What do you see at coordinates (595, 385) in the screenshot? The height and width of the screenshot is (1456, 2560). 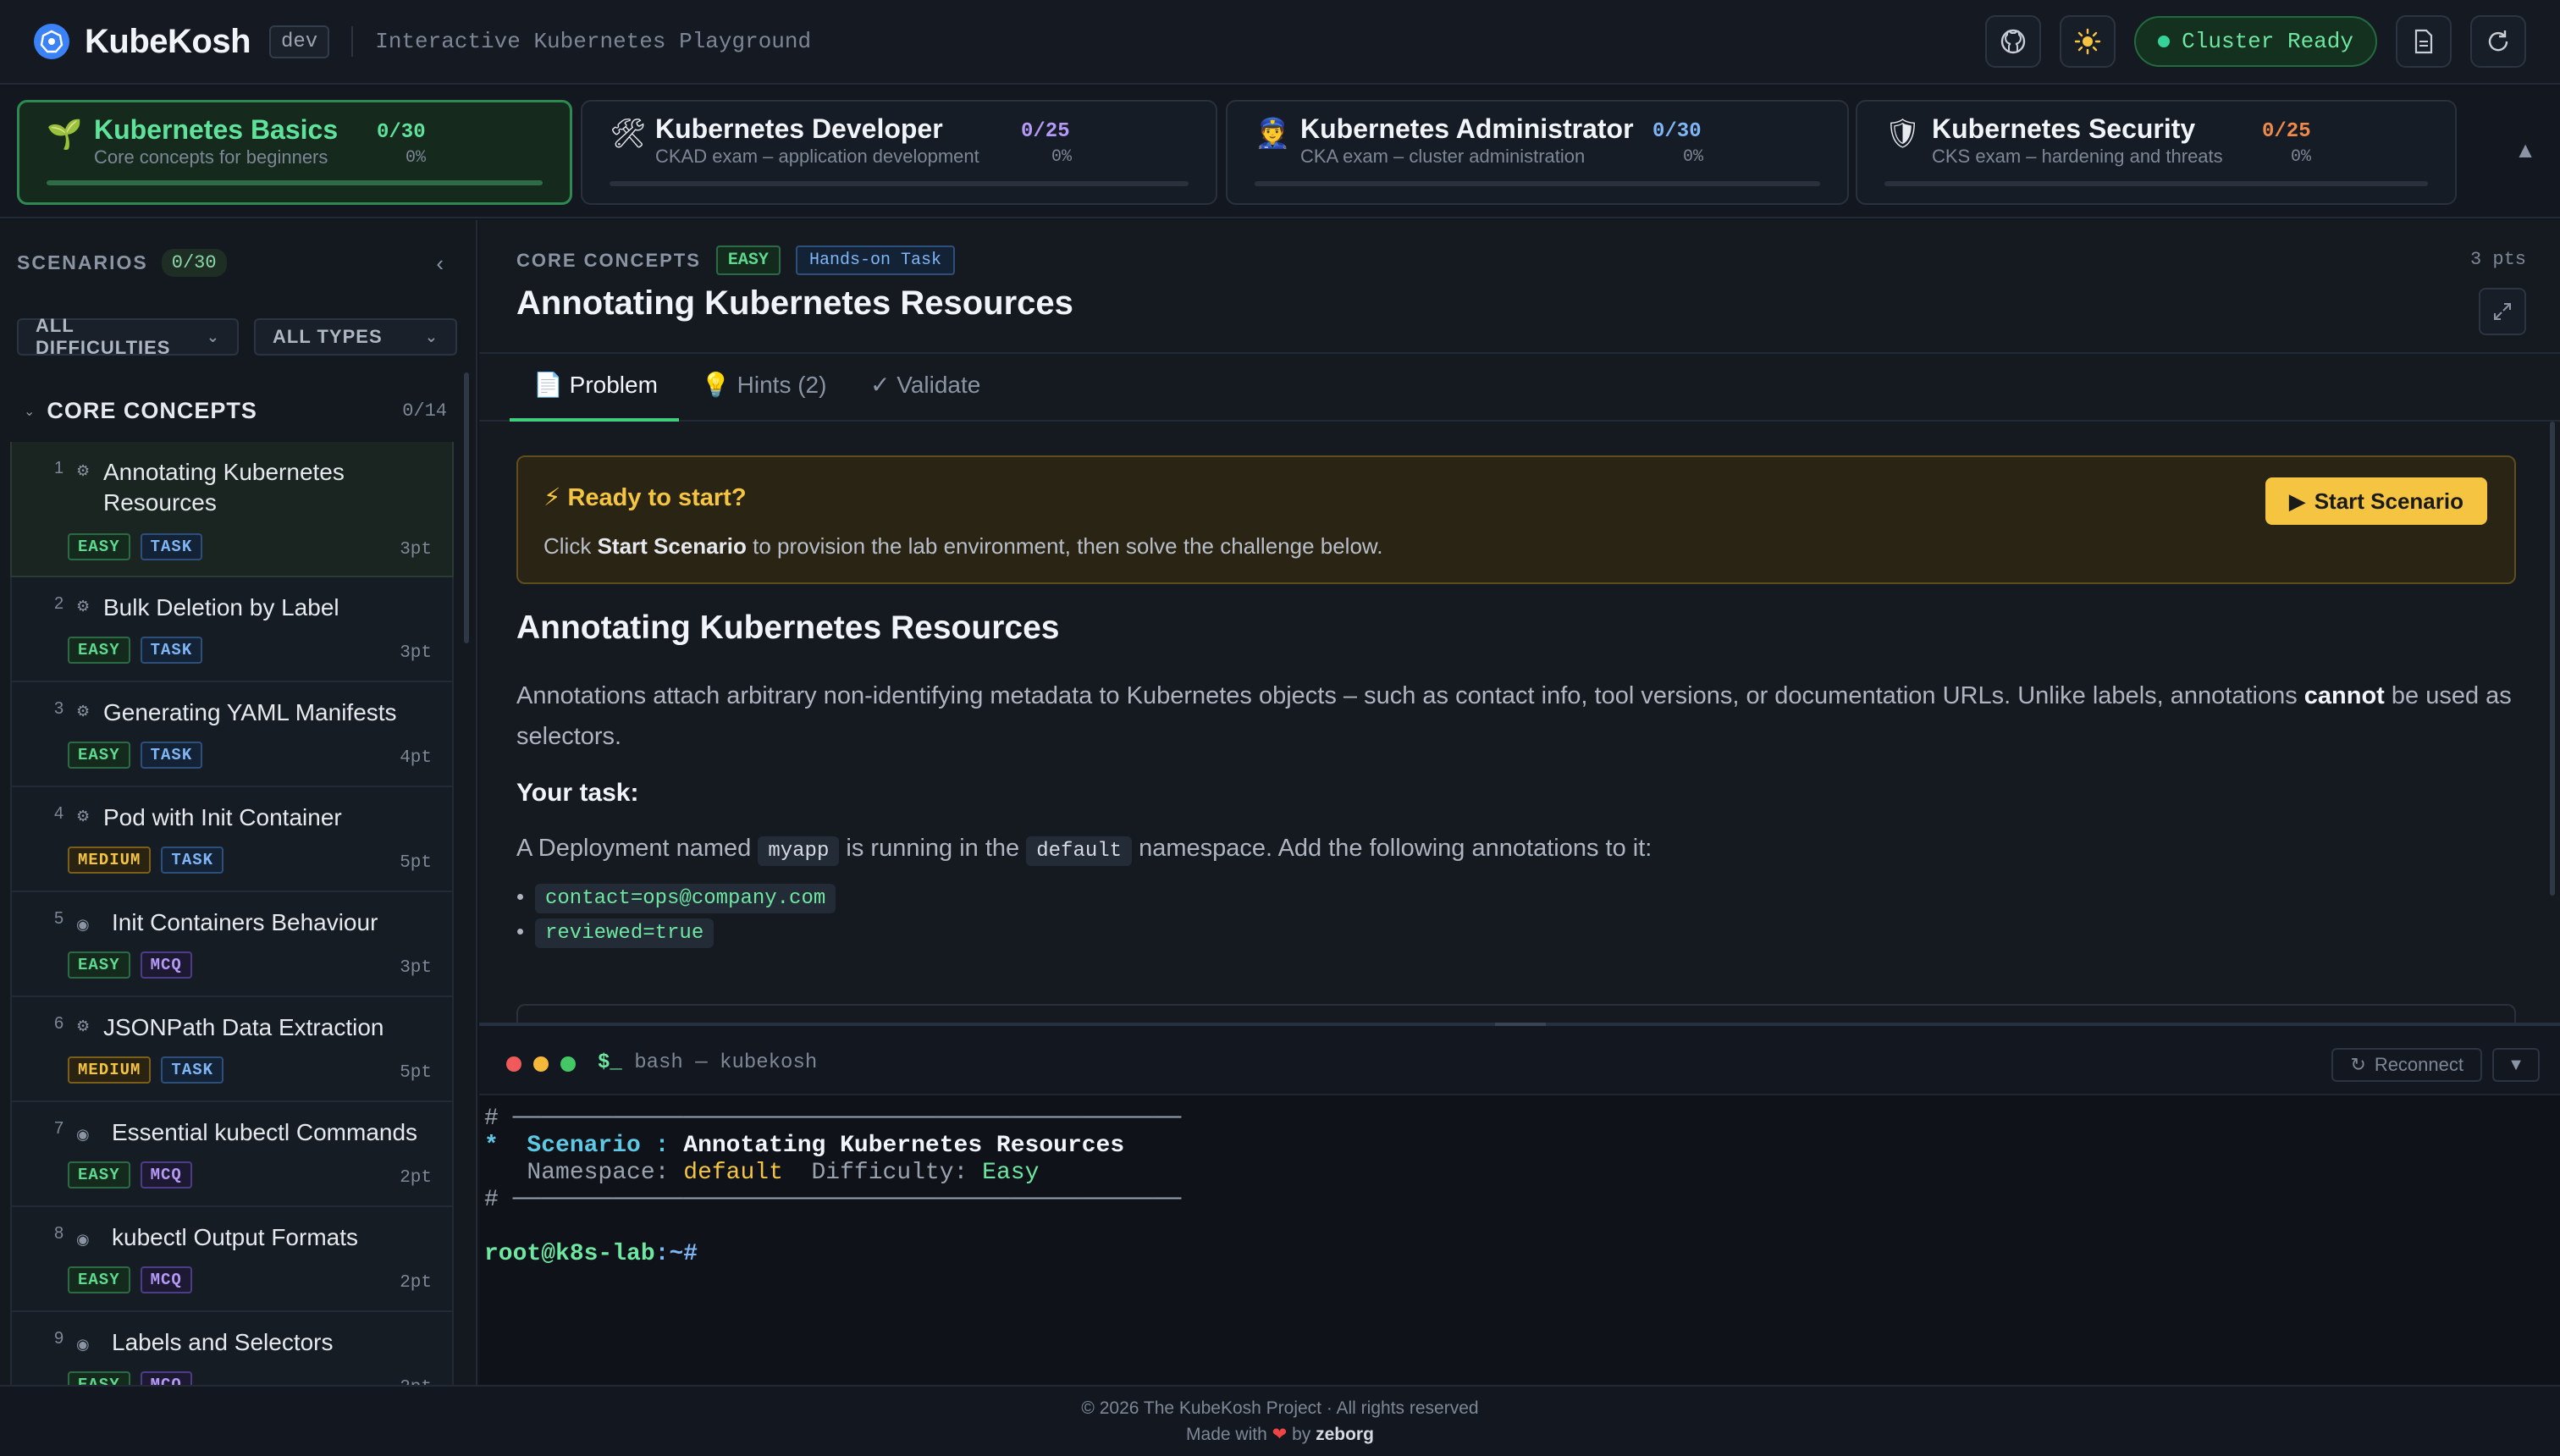 I see `tab-problem: 📄 Problem` at bounding box center [595, 385].